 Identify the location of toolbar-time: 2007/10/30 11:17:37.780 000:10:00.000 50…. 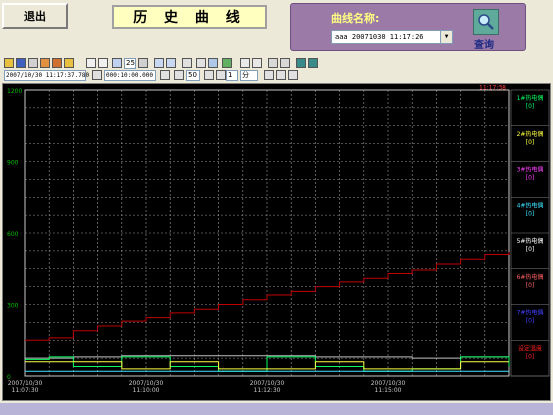
(154, 76).